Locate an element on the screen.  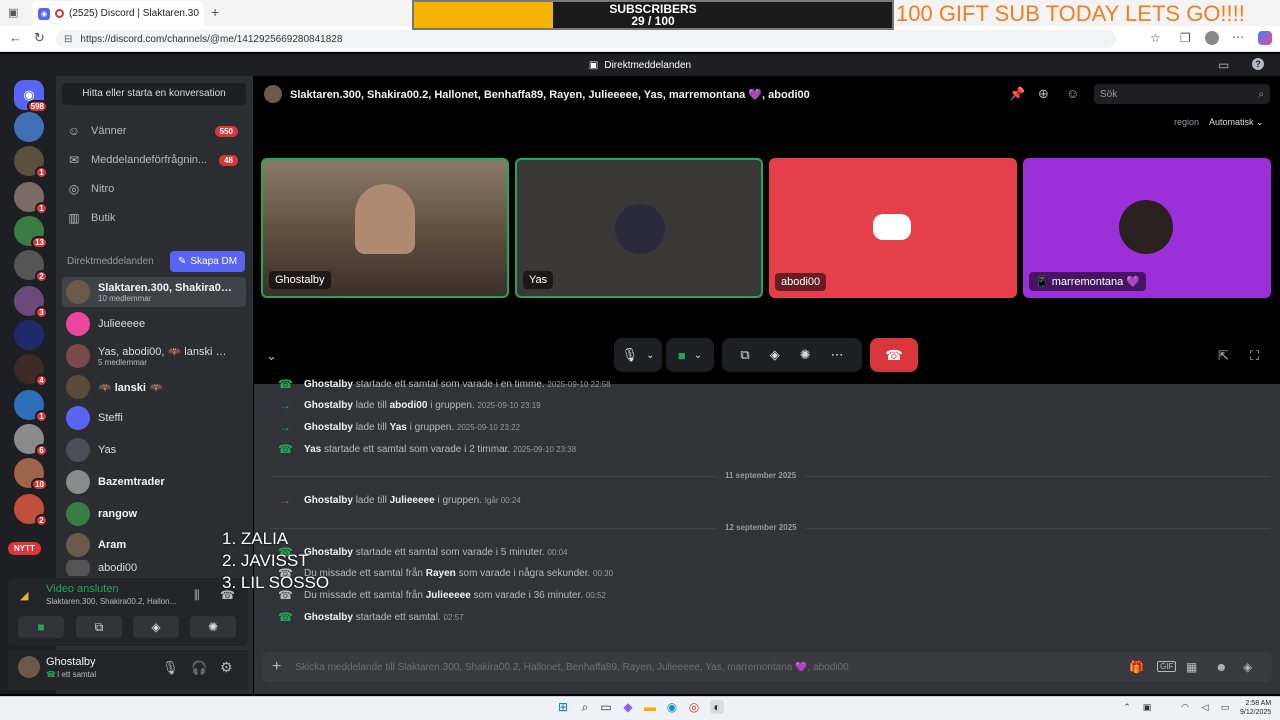
fullscreen-icon: ⛶ is located at coordinates (1254, 356).